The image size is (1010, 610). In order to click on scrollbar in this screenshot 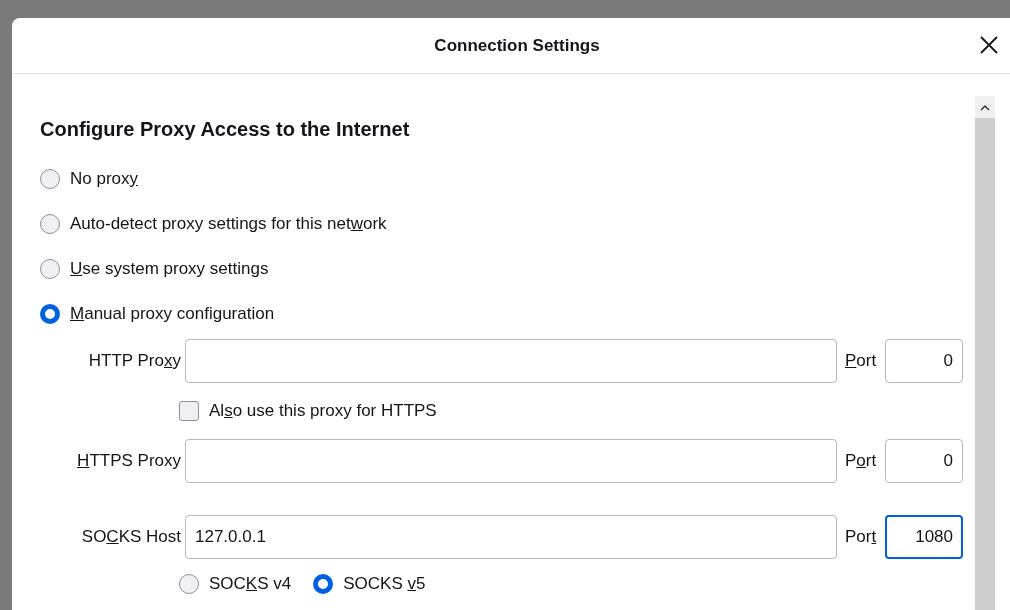, I will do `click(985, 353)`.